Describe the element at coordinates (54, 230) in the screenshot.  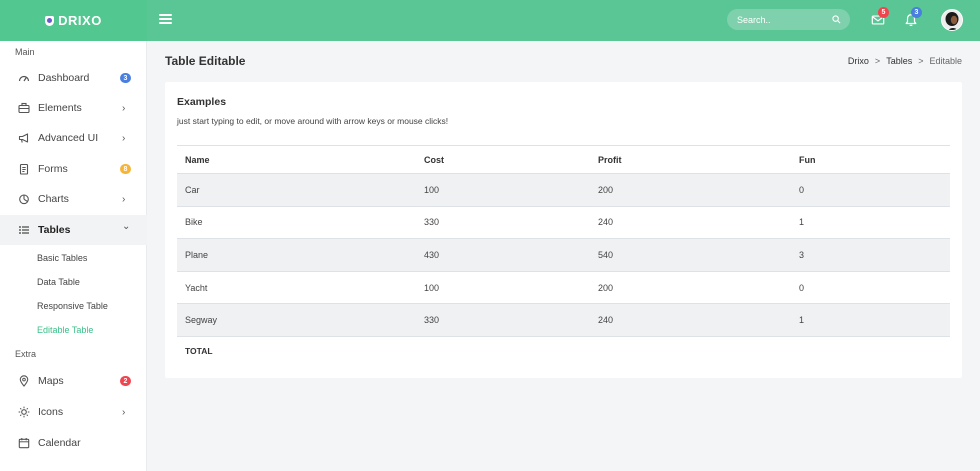
I see `sidebar-item-label: Tables` at that location.